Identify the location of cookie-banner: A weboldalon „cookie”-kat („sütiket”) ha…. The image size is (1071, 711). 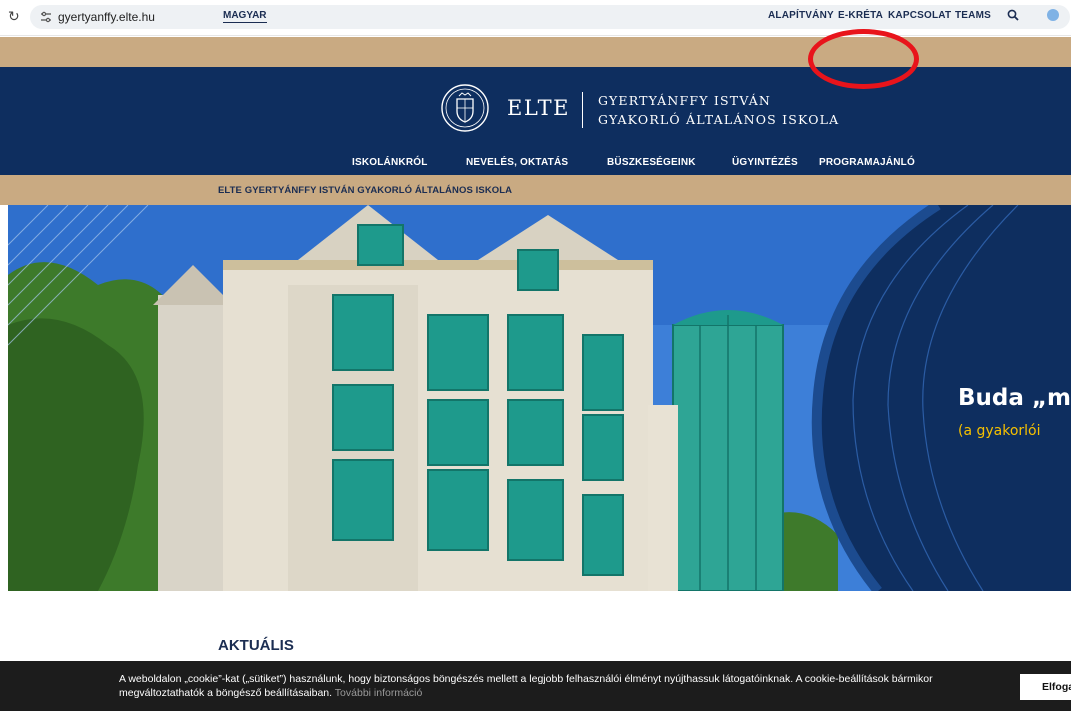
(535, 686).